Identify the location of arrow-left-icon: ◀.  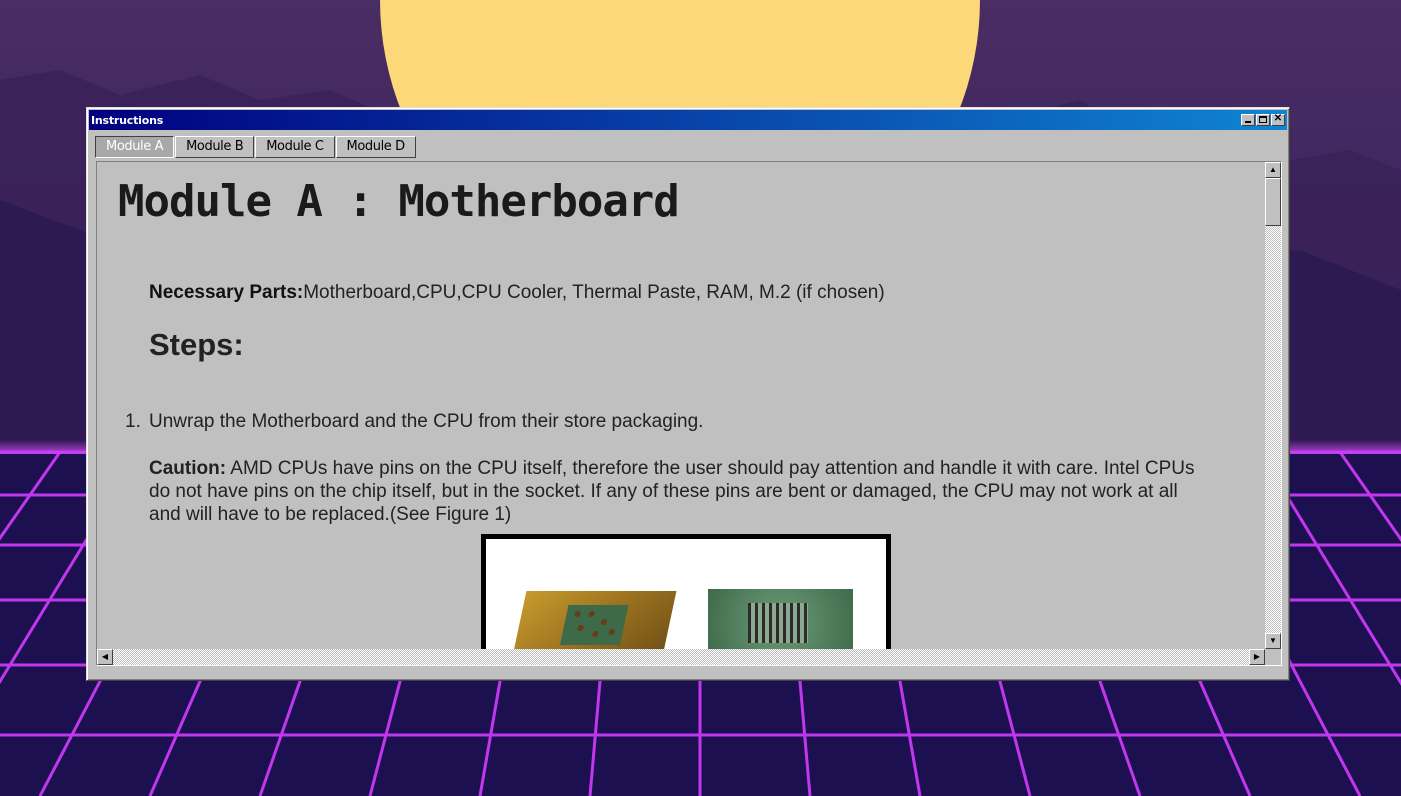
(105, 656).